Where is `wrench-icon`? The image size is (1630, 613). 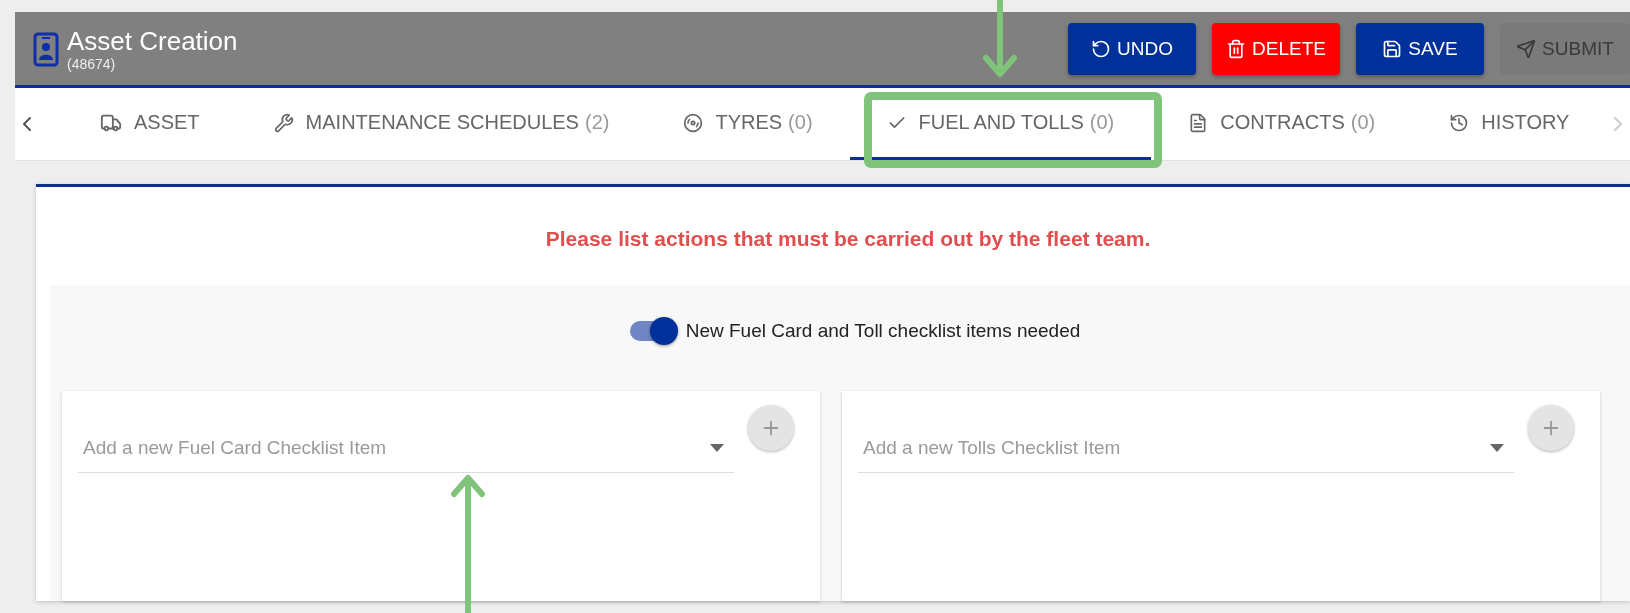
wrench-icon is located at coordinates (283, 122).